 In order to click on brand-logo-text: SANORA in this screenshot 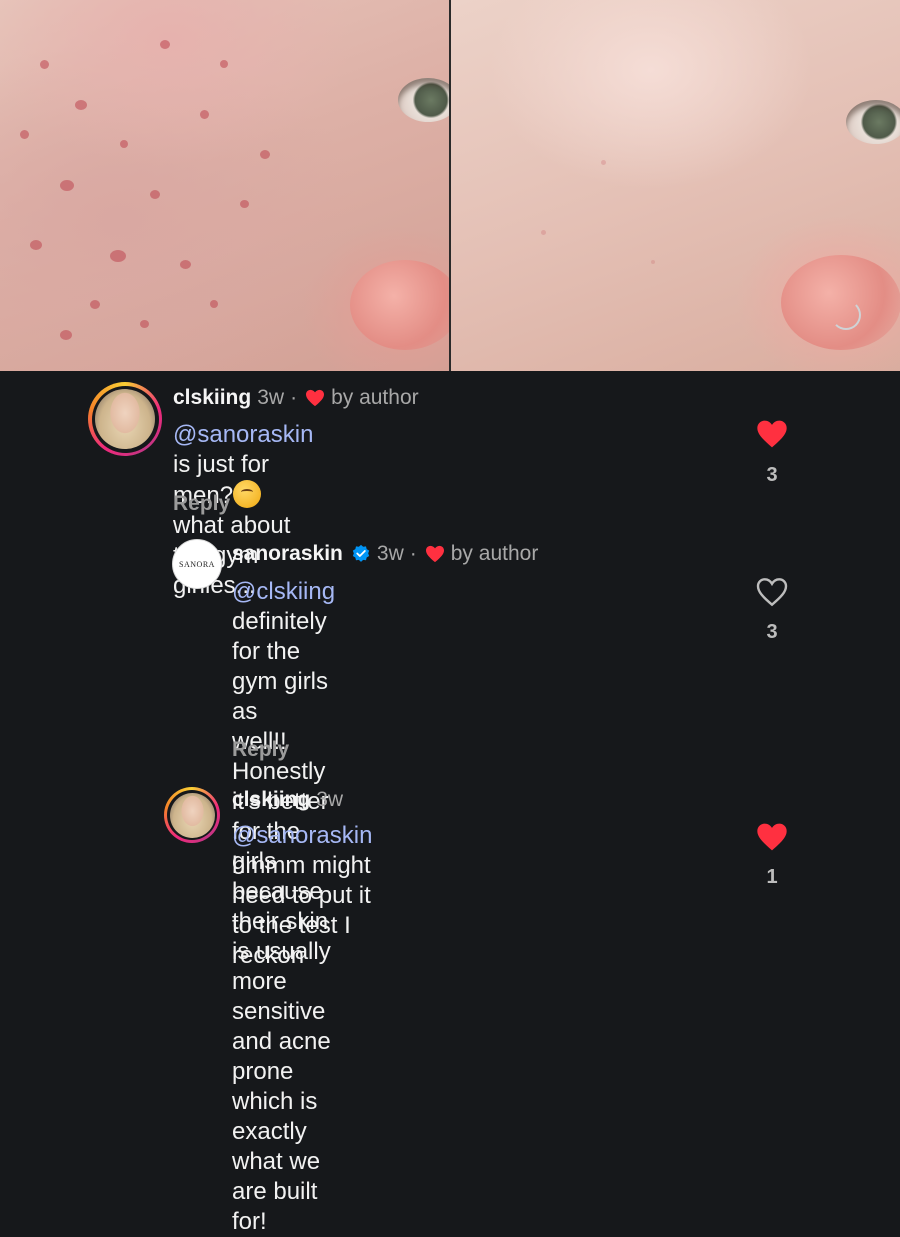, I will do `click(197, 564)`.